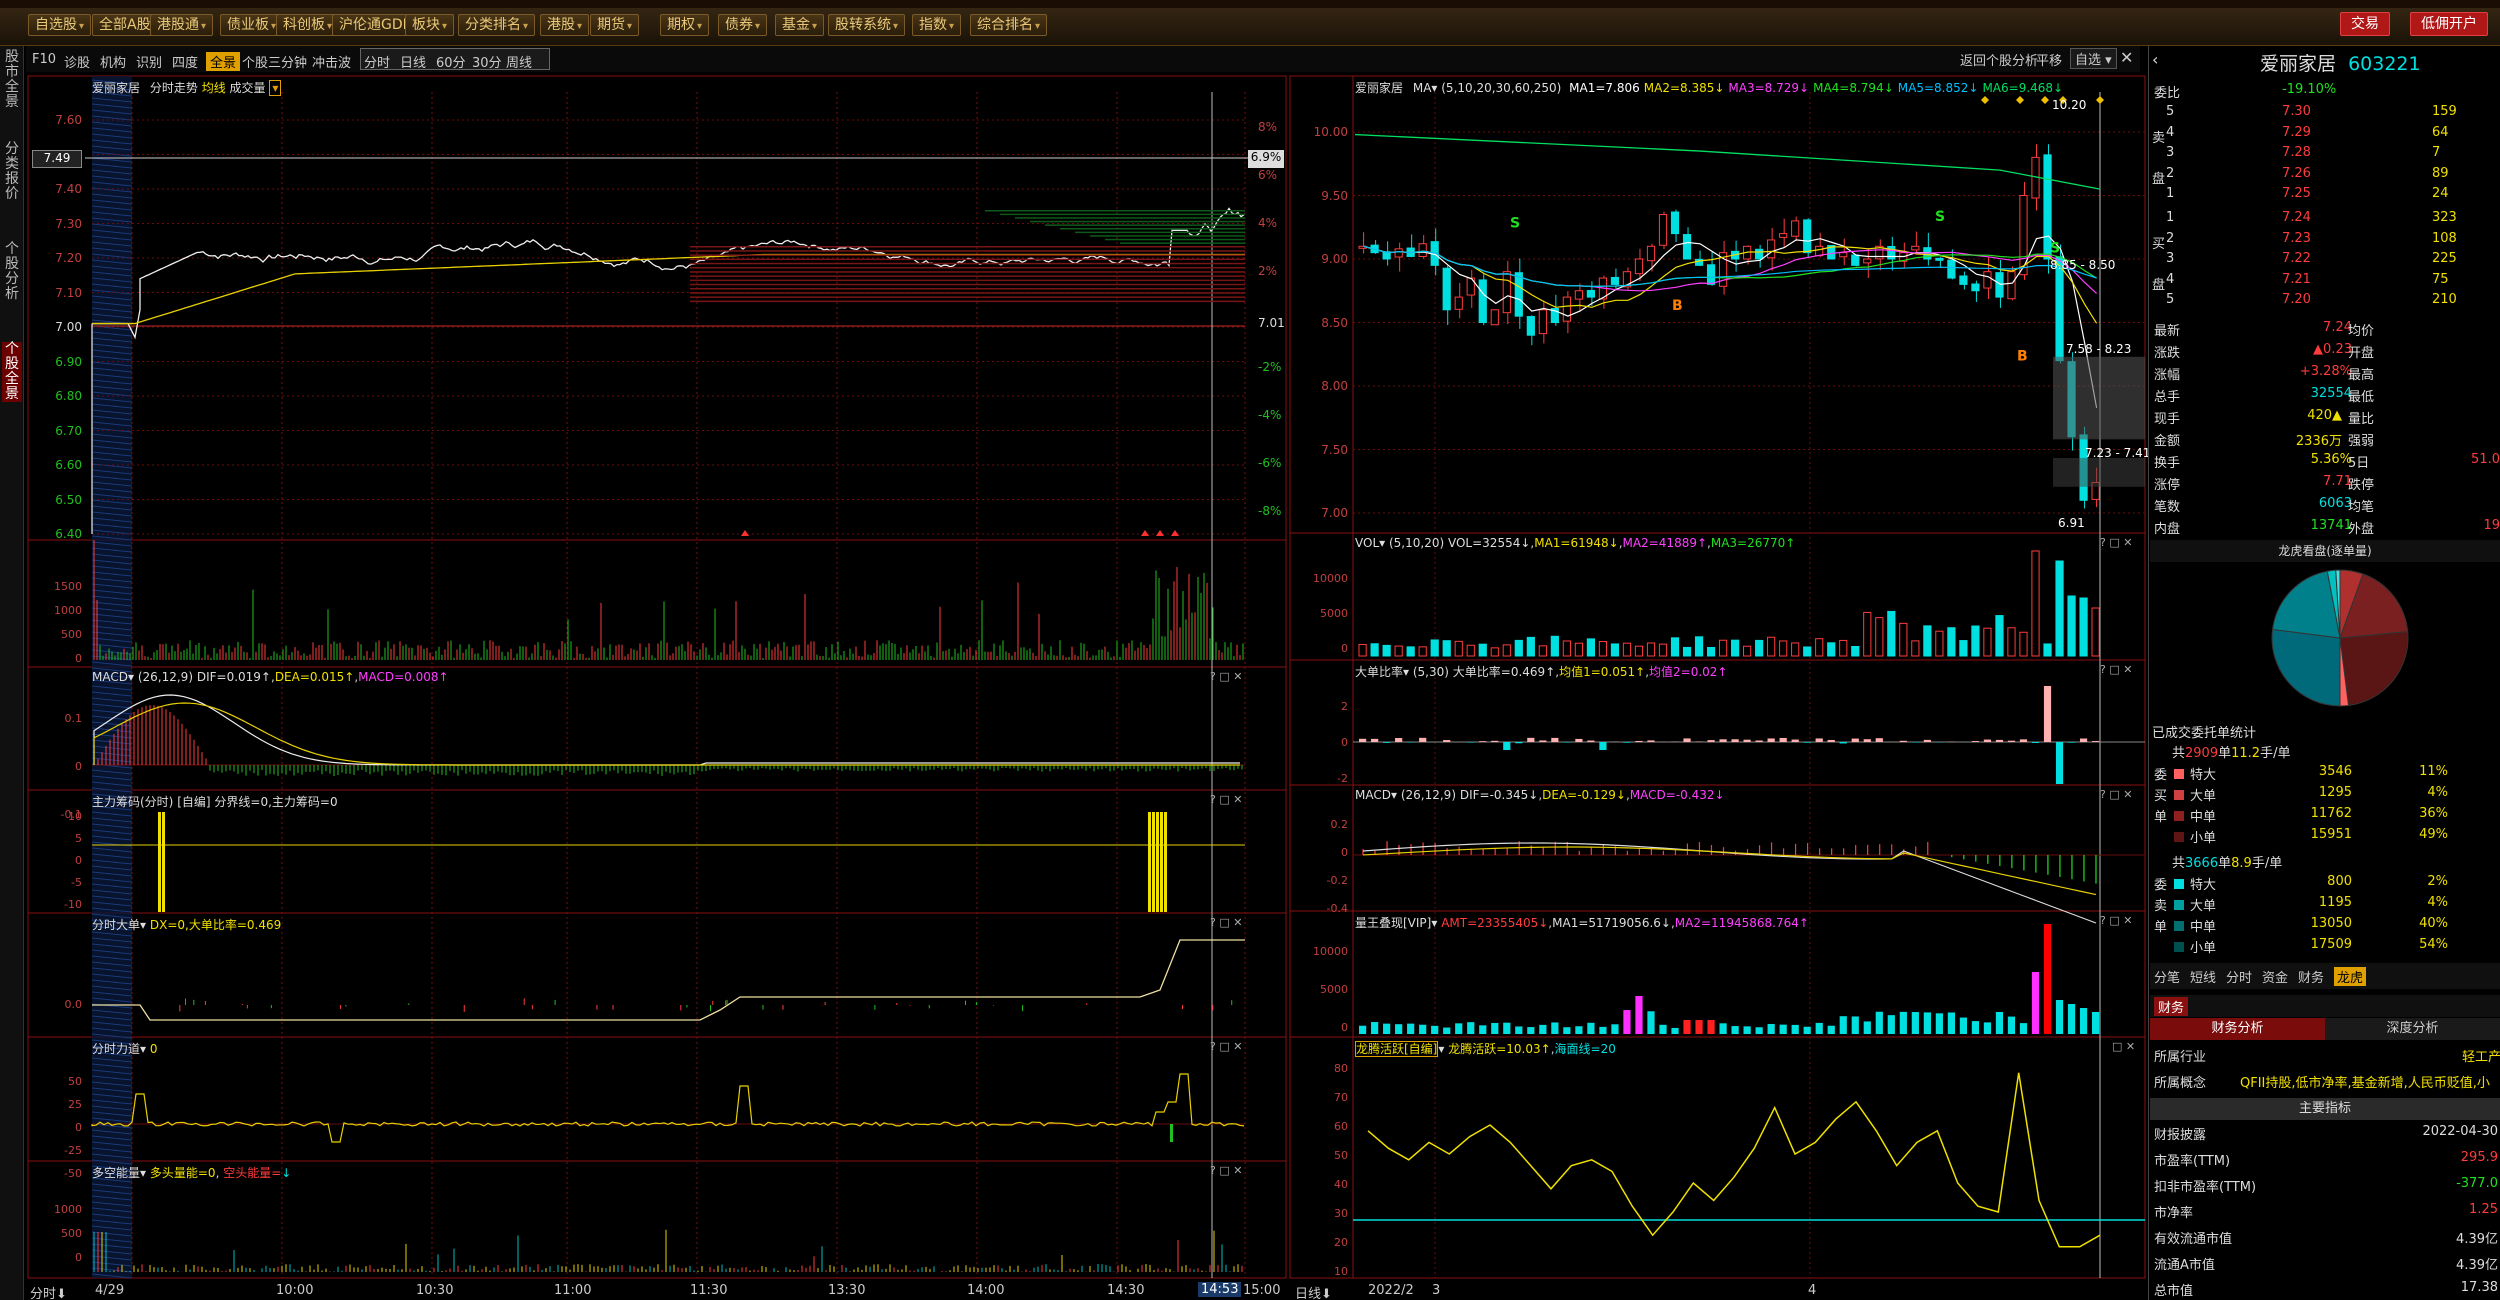  I want to click on lw-ylabel: 5000, so click(1334, 989).